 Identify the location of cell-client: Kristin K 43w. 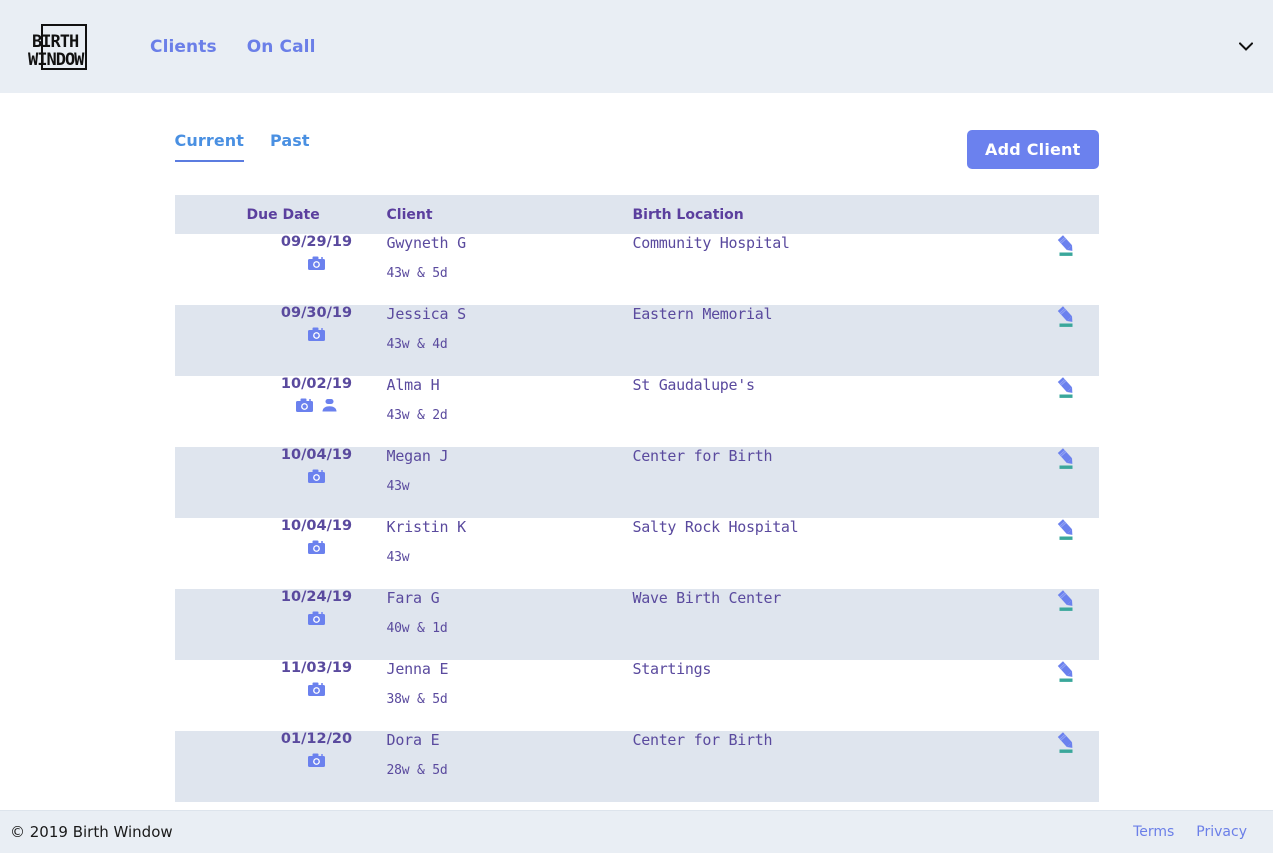
(509, 553).